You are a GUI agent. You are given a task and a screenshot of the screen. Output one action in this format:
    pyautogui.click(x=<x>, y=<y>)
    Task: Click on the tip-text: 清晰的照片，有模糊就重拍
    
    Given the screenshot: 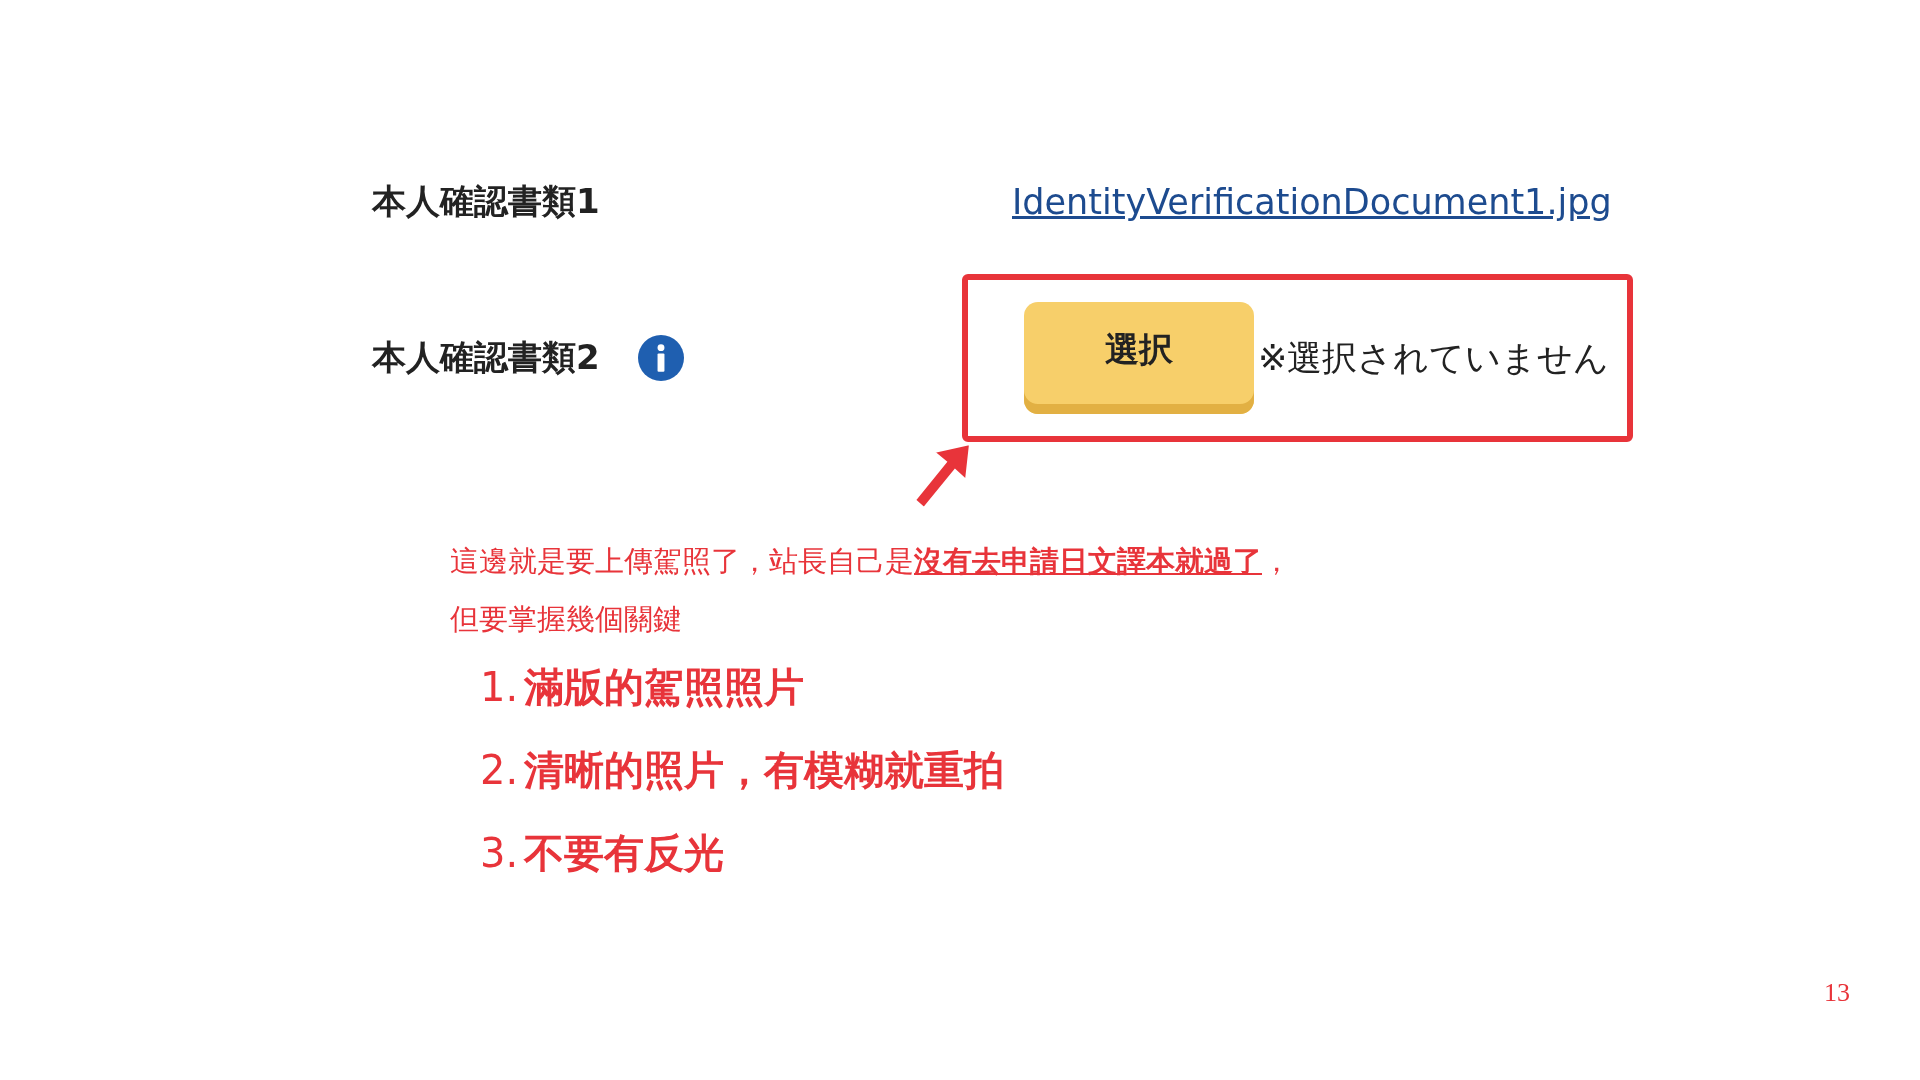 What is the action you would take?
    pyautogui.click(x=764, y=770)
    